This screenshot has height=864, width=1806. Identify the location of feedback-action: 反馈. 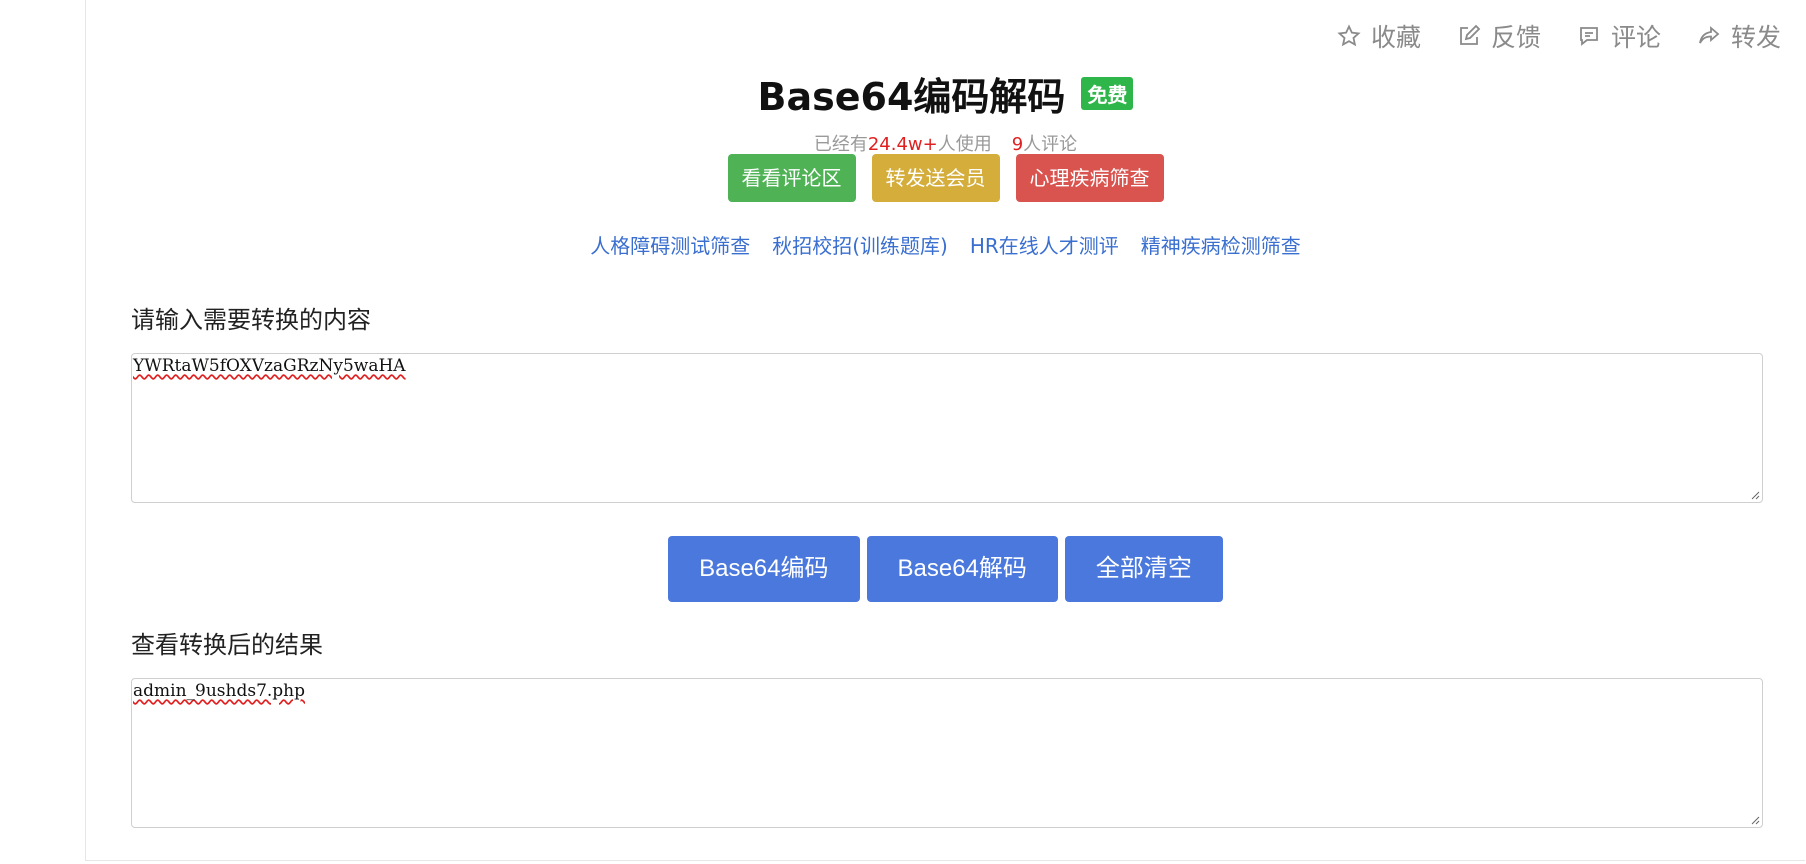
(1499, 36).